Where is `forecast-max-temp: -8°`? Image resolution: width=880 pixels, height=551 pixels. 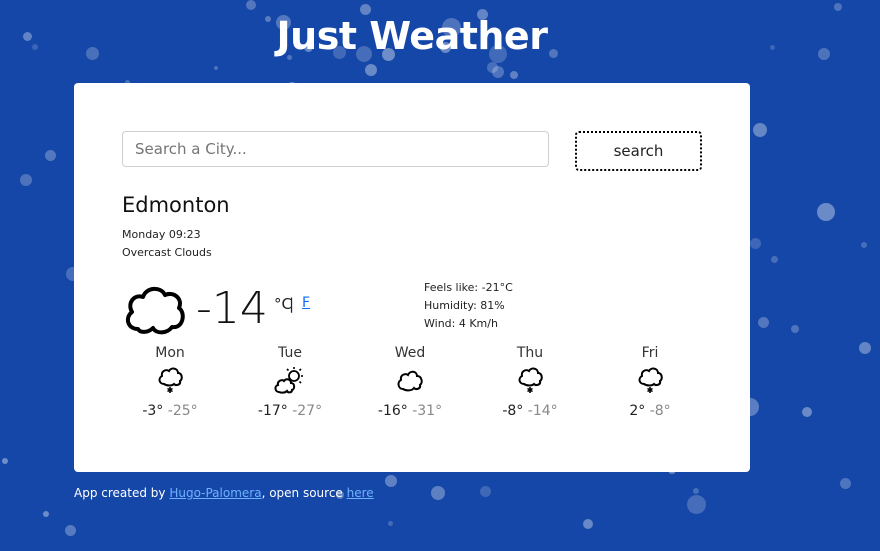
forecast-max-temp: -8° is located at coordinates (513, 411).